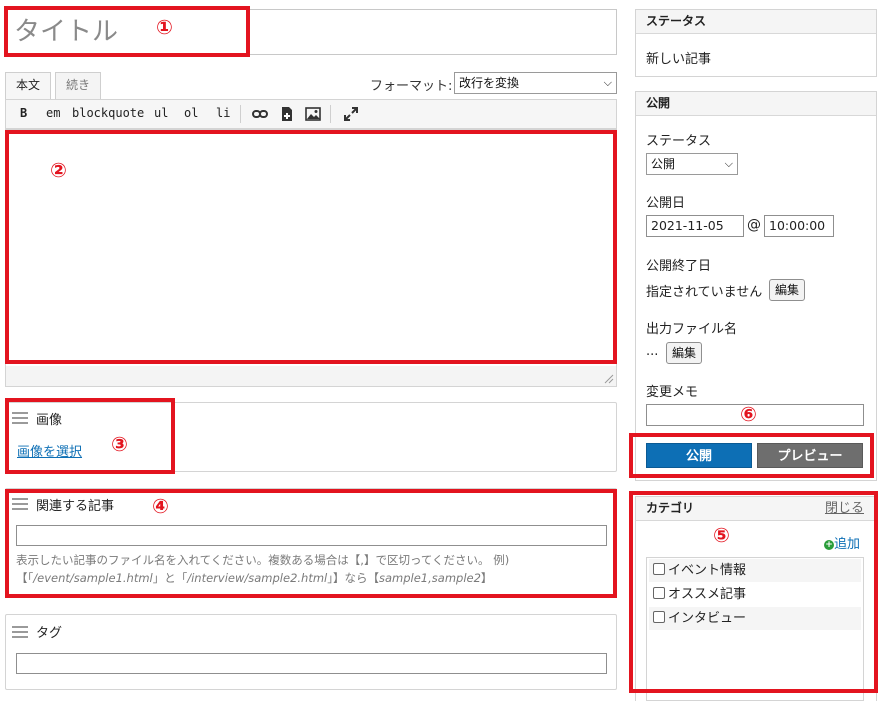 This screenshot has width=883, height=701. I want to click on status-value: 新しい記事, so click(679, 59).